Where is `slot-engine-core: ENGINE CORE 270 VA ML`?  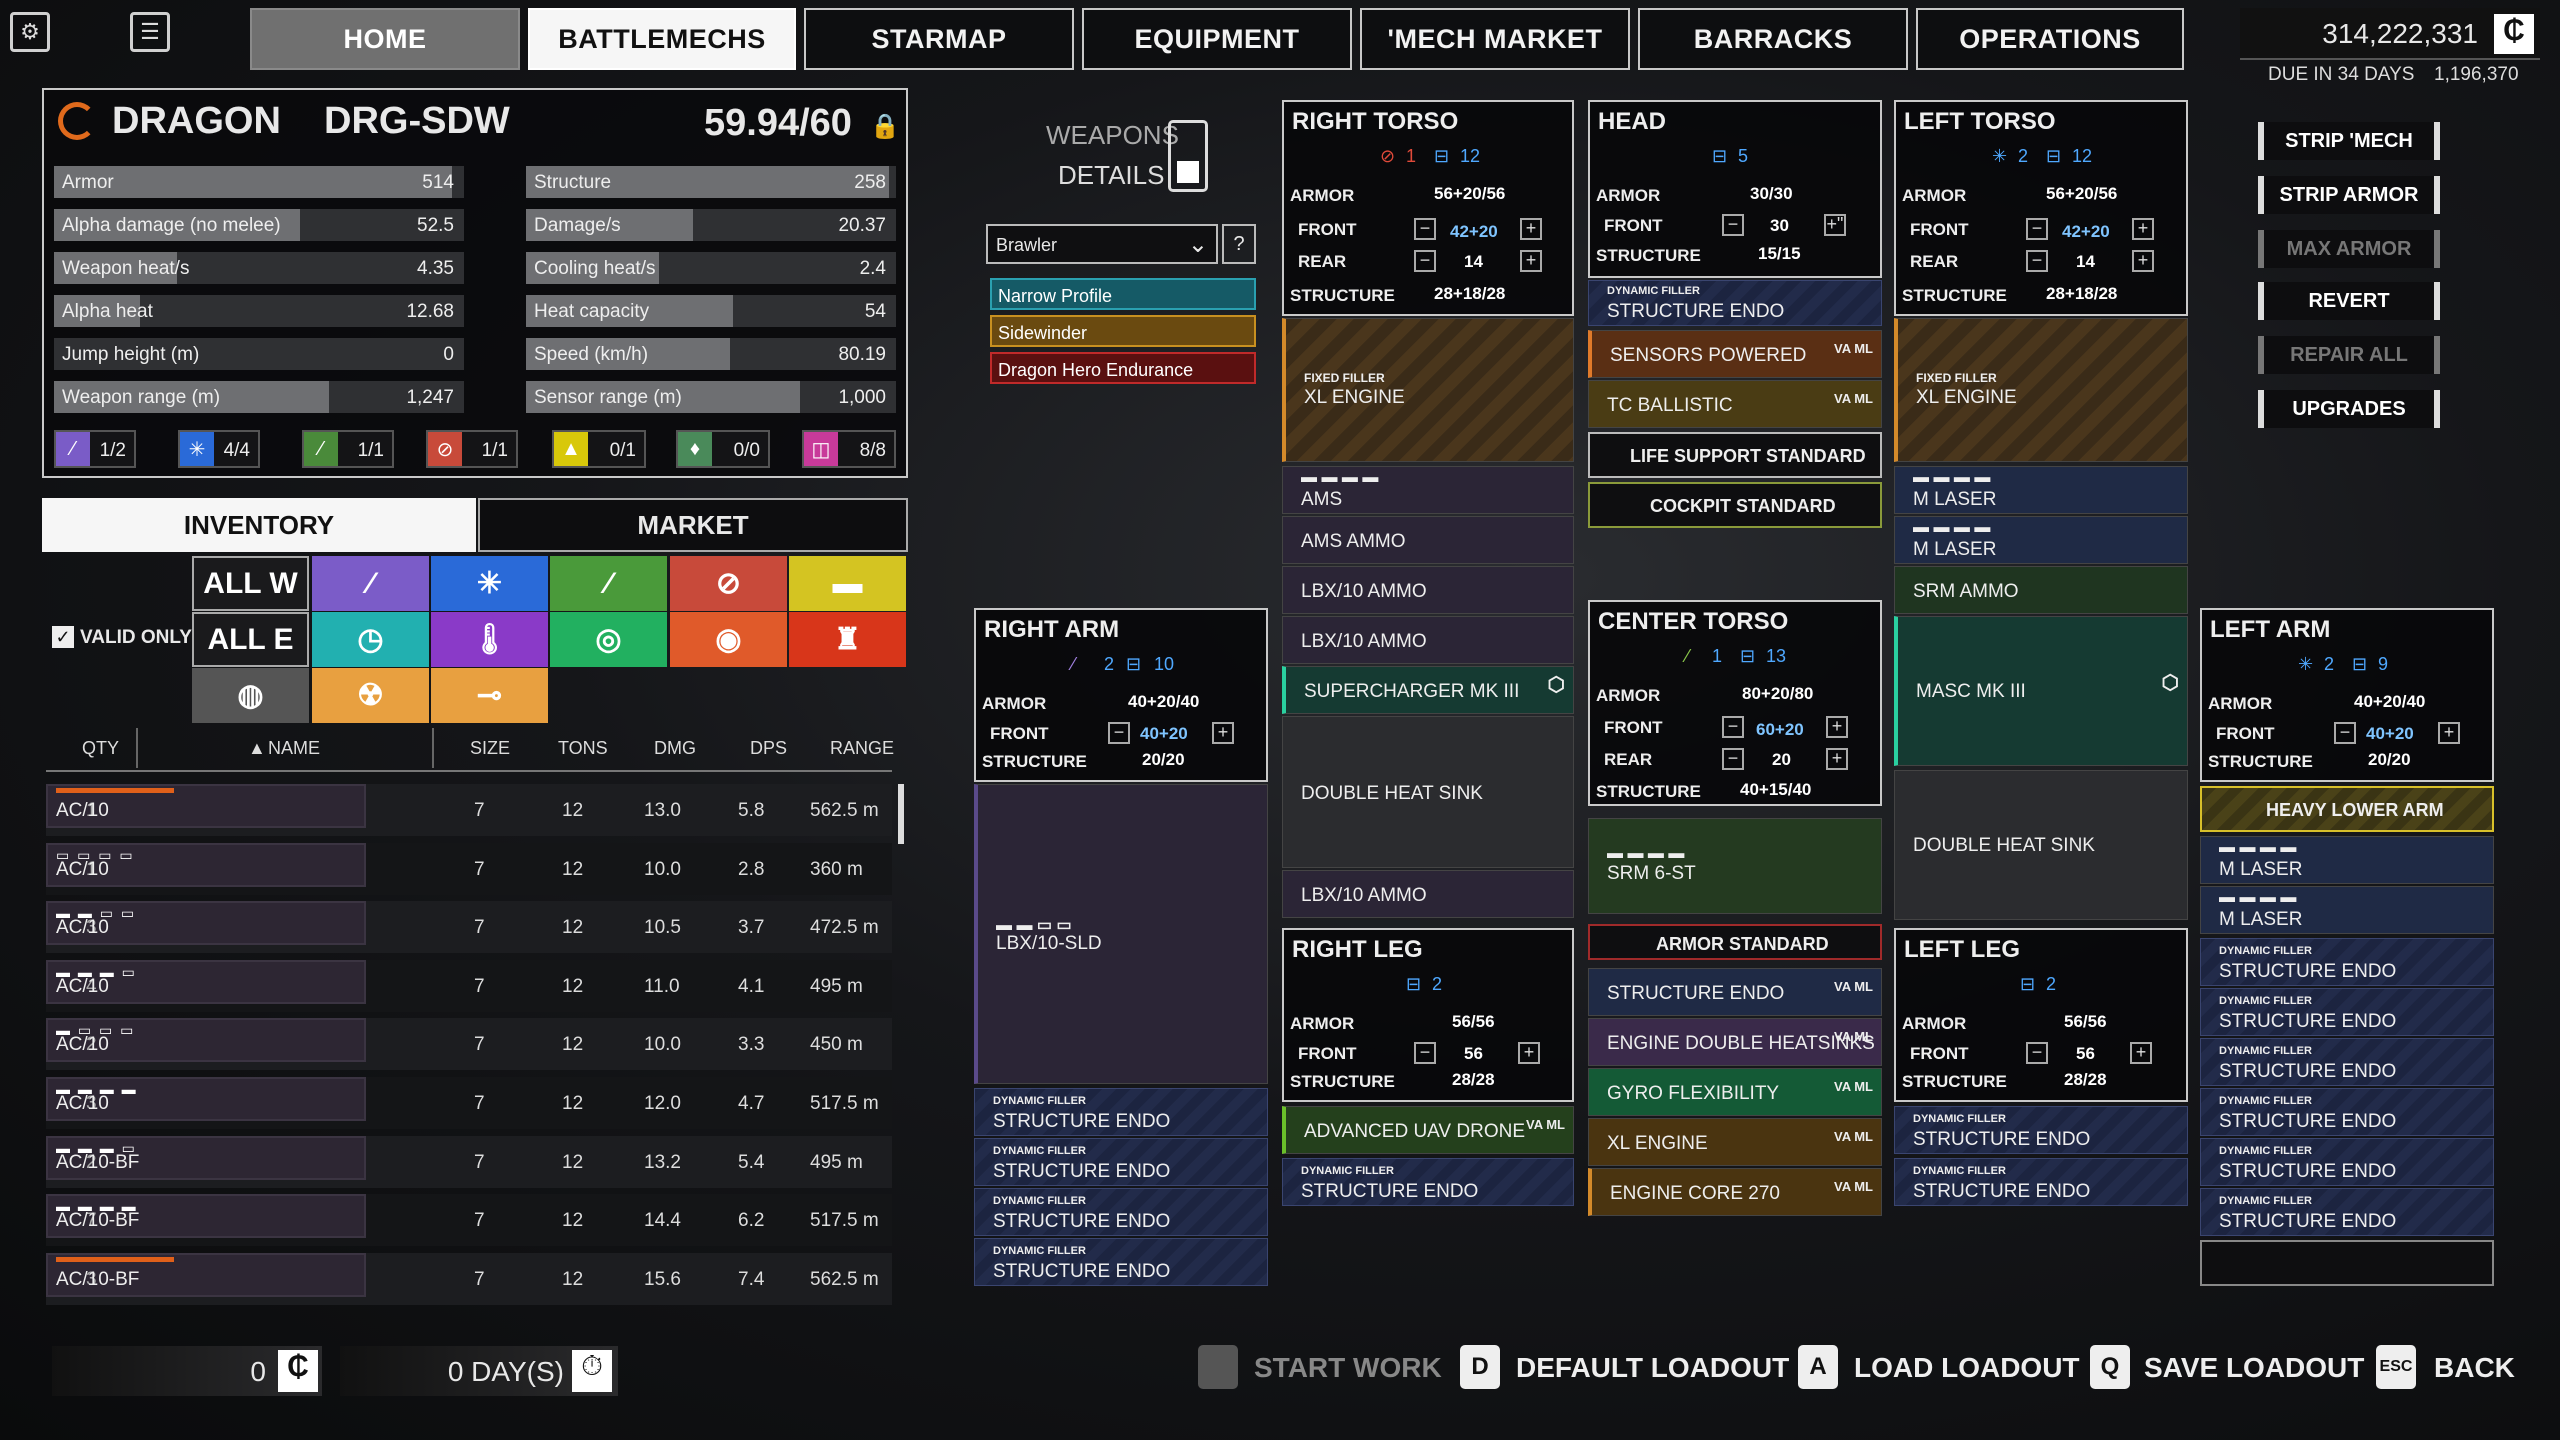 slot-engine-core: ENGINE CORE 270 VA ML is located at coordinates (1735, 1192).